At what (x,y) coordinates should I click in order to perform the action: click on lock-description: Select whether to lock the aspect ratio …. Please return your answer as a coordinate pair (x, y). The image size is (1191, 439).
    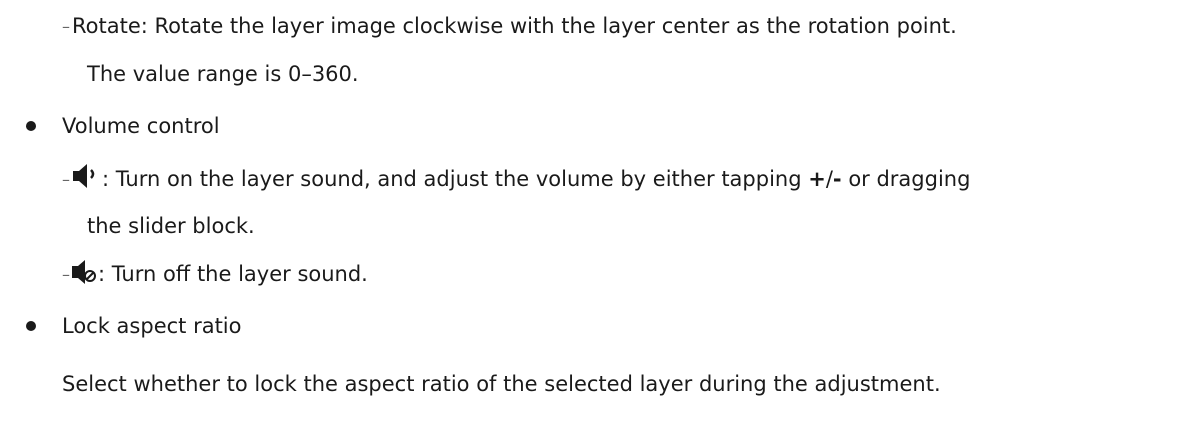
    Looking at the image, I should click on (501, 384).